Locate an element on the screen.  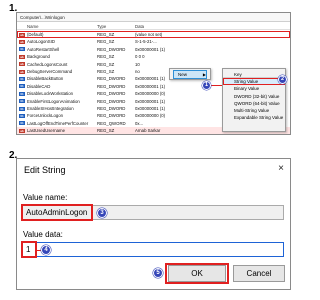
value-name: DisableCAD is located at coordinates (39, 86).